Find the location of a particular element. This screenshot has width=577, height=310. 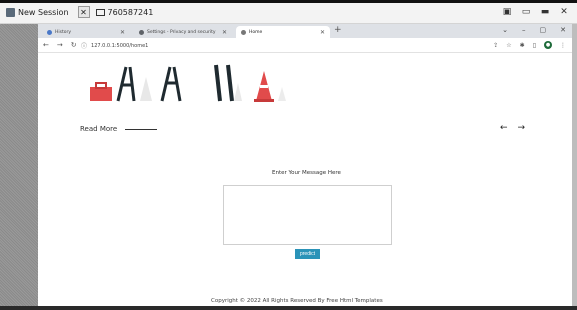

tab-history: History ✕ is located at coordinates (86, 32).